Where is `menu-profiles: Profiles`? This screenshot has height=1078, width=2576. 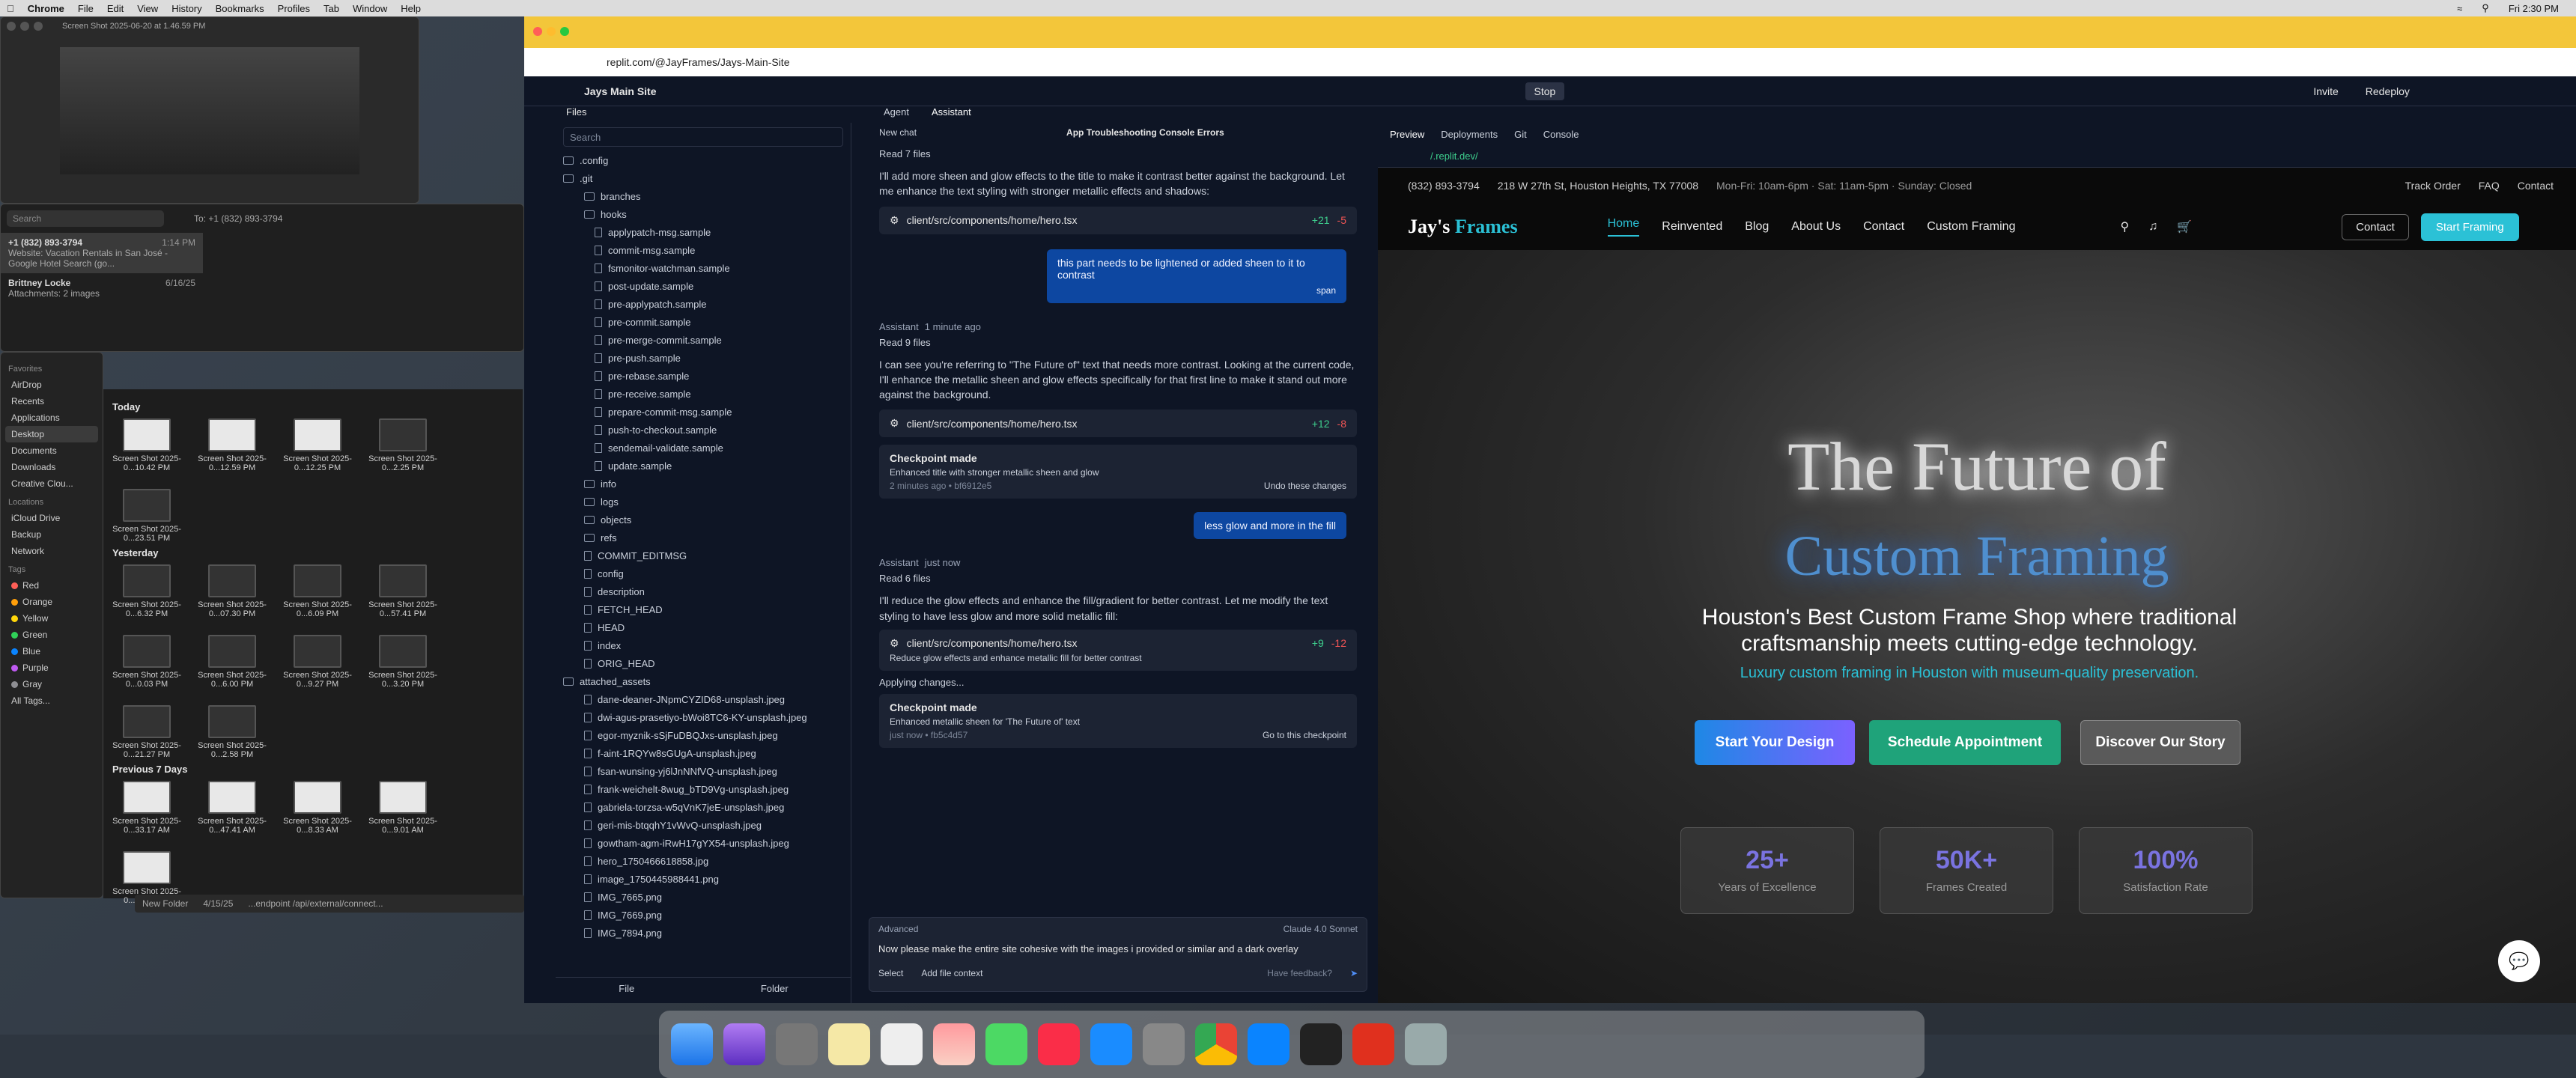 menu-profiles: Profiles is located at coordinates (294, 8).